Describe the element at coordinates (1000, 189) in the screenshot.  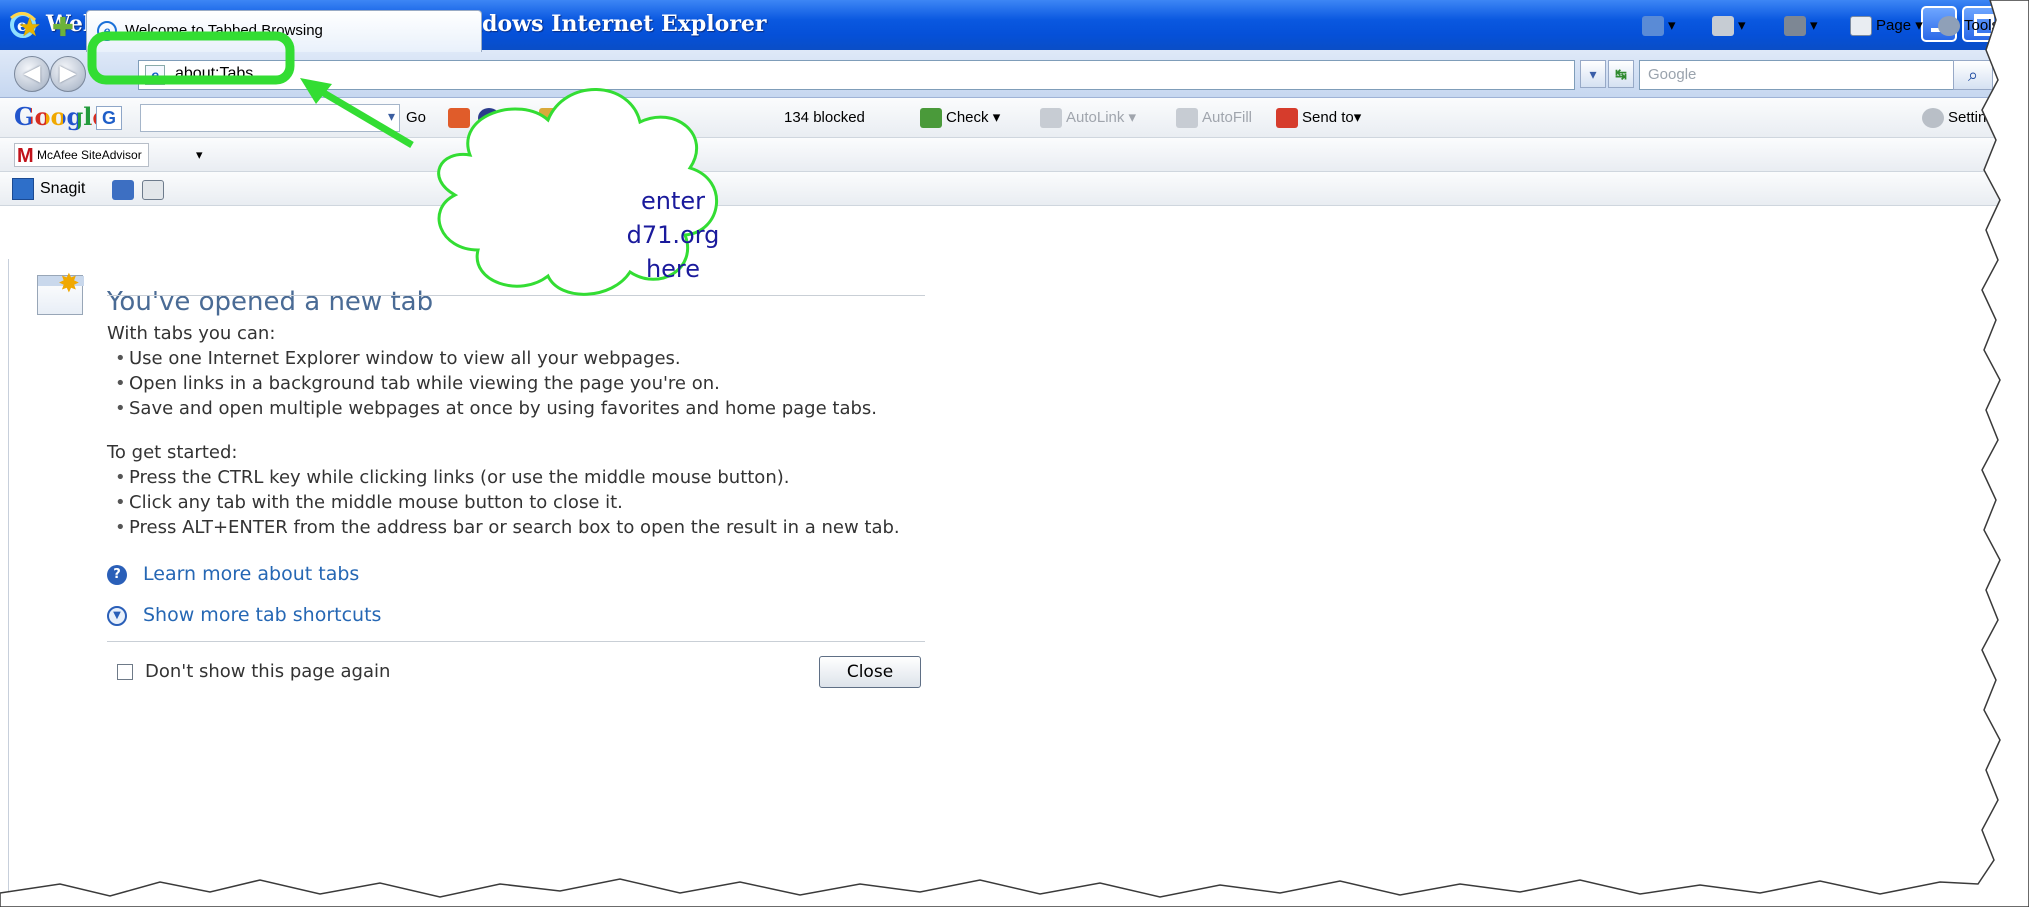
I see `snagit-toolbar: Snagit` at that location.